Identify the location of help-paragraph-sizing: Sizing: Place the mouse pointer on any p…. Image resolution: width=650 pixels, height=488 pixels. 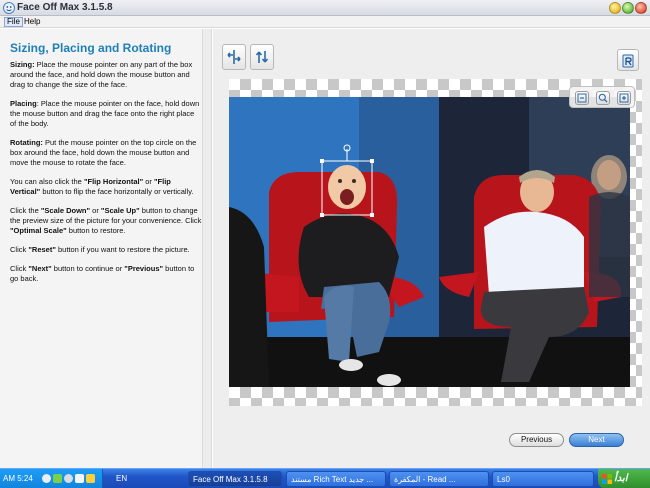
(106, 75).